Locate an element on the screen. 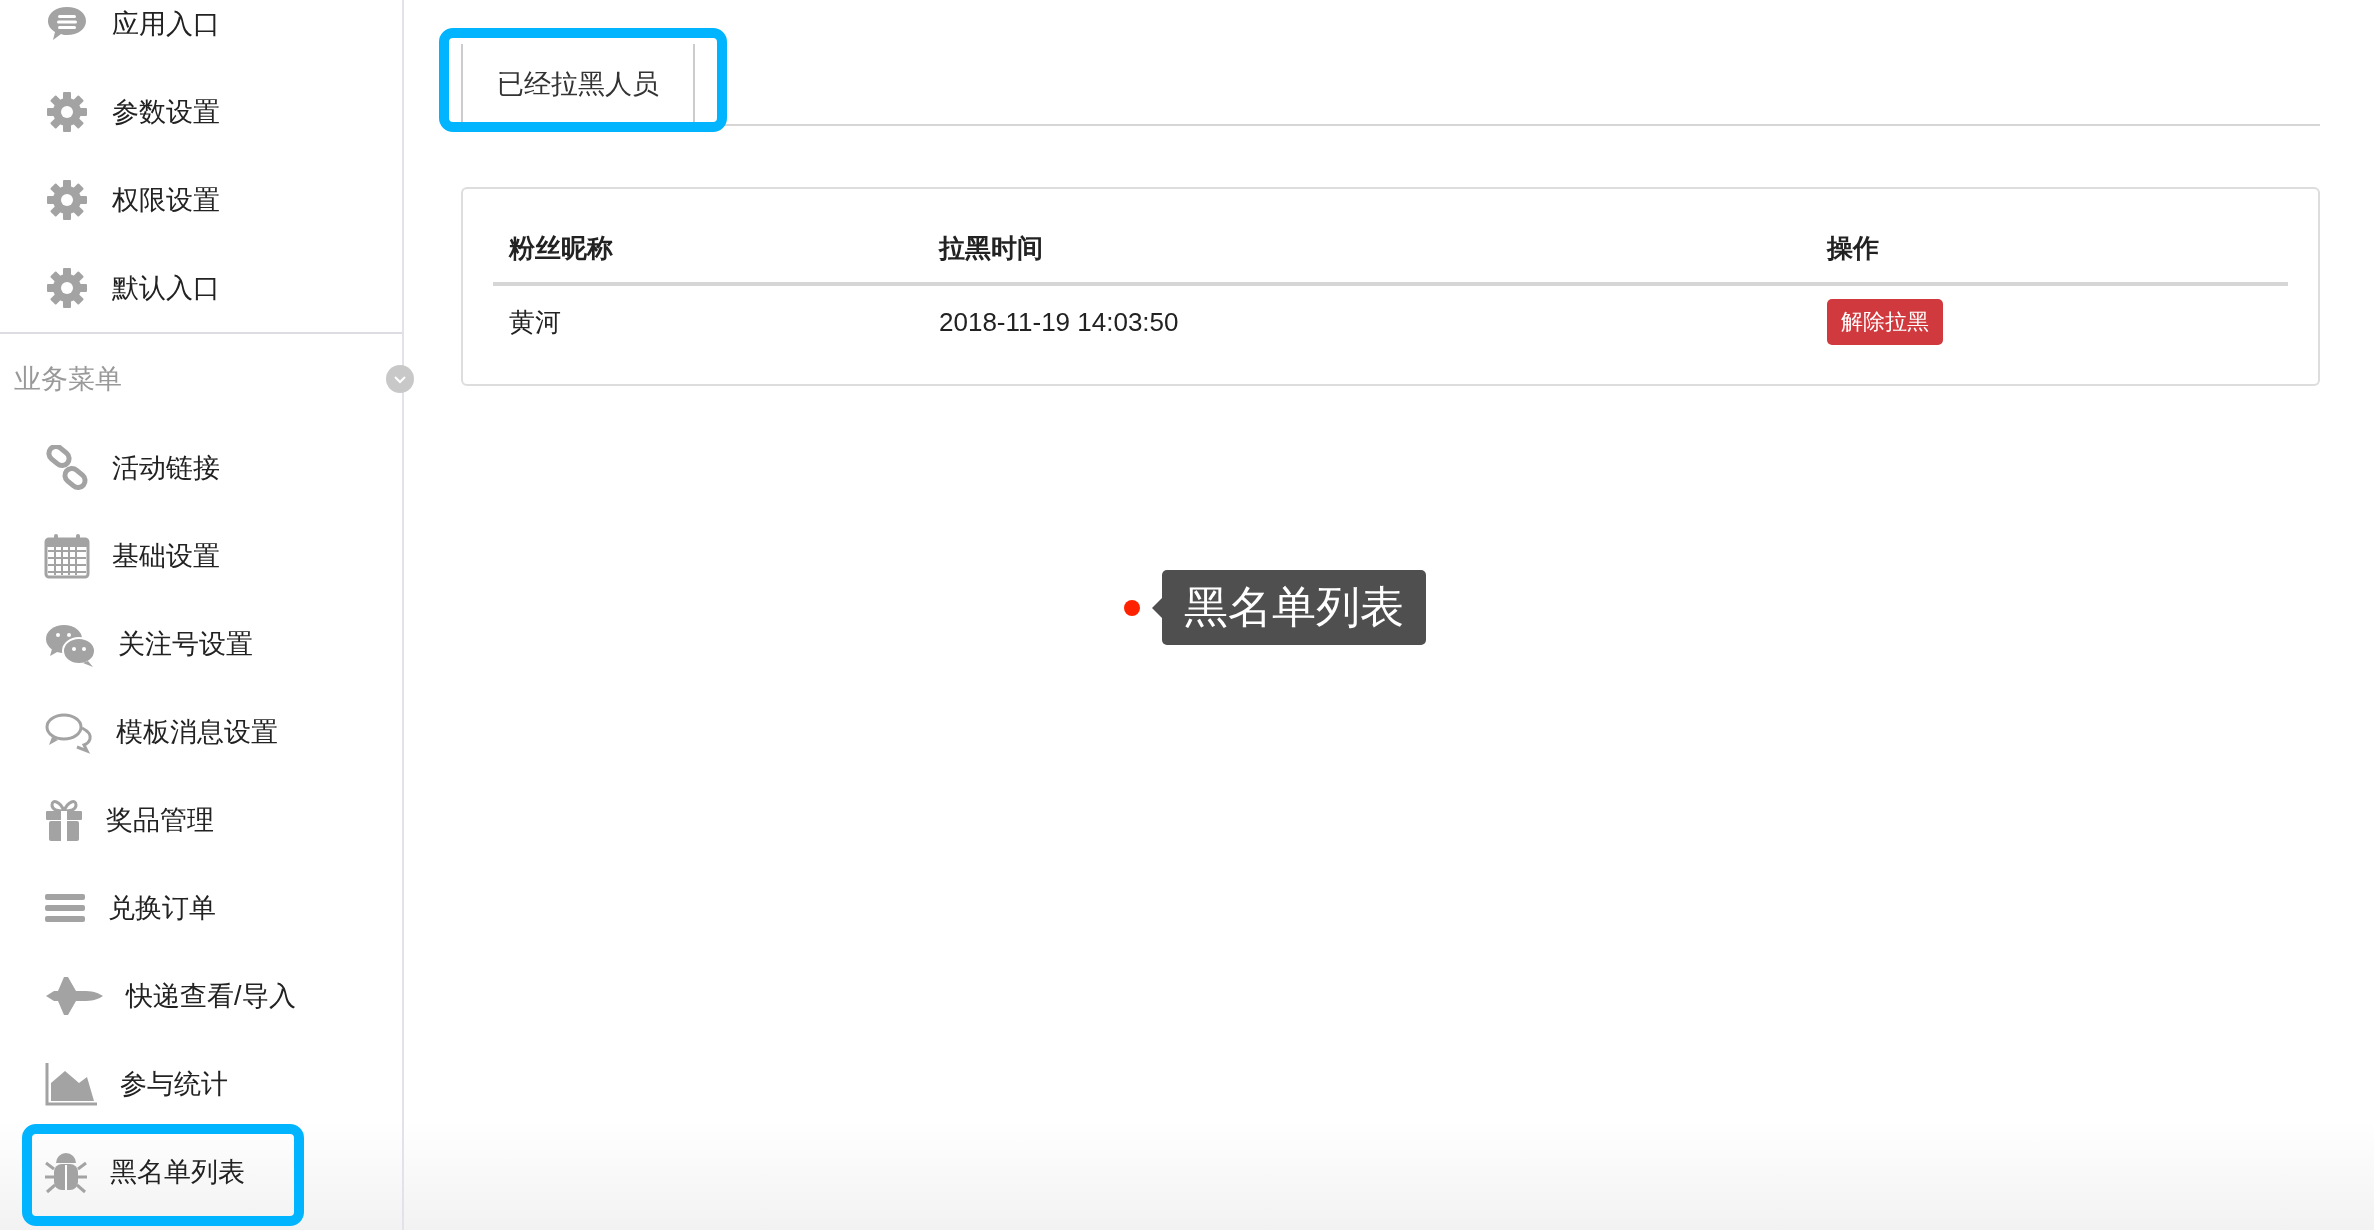 The image size is (2374, 1230). sidebar-item: 默认入口 is located at coordinates (201, 288).